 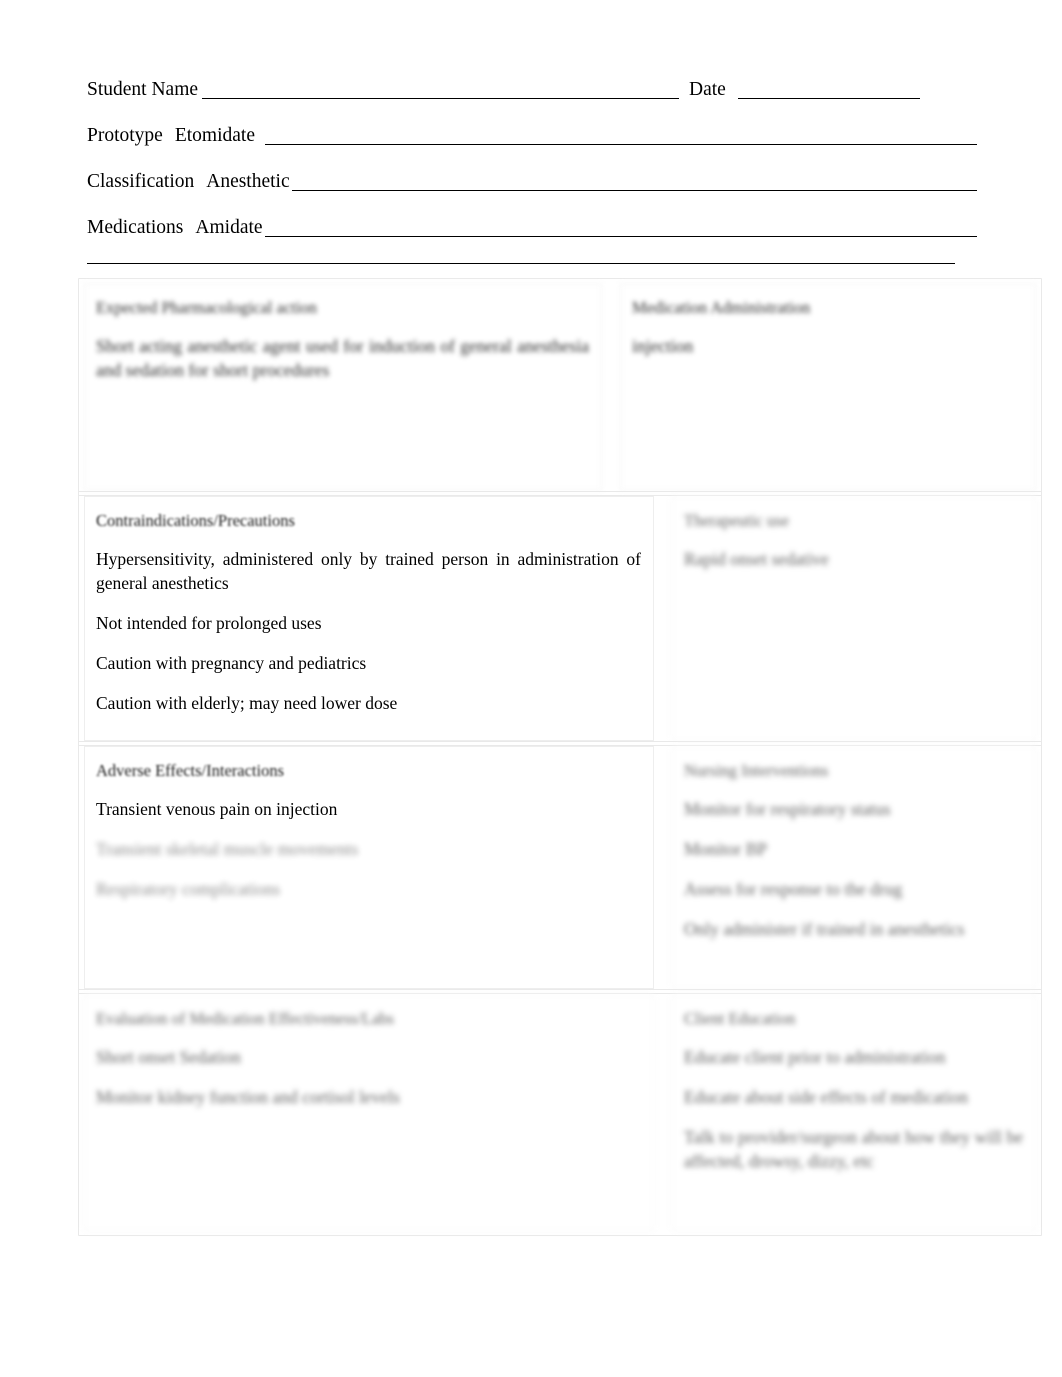 What do you see at coordinates (229, 228) in the screenshot?
I see `medications-value: Amidate` at bounding box center [229, 228].